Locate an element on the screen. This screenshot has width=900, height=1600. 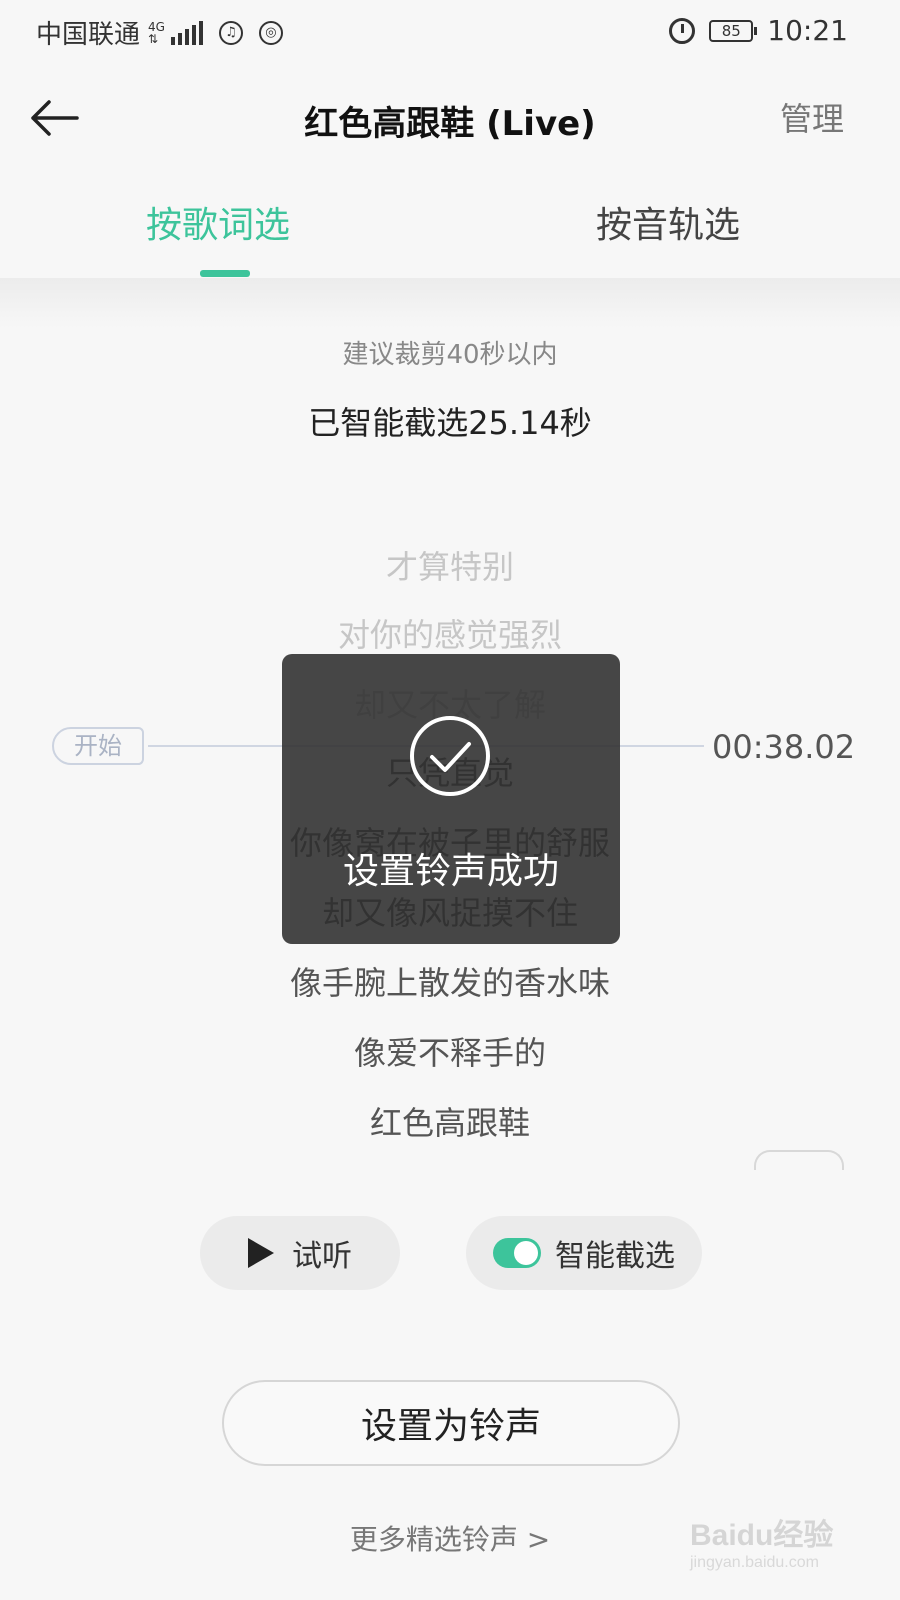
page-title: 红色高跟鞋 (Live) is located at coordinates (450, 124).